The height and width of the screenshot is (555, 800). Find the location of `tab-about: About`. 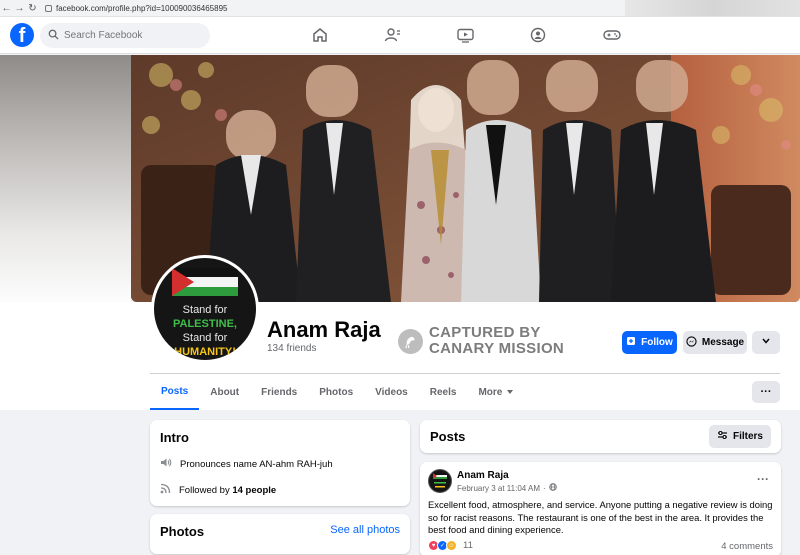

tab-about: About is located at coordinates (224, 392).